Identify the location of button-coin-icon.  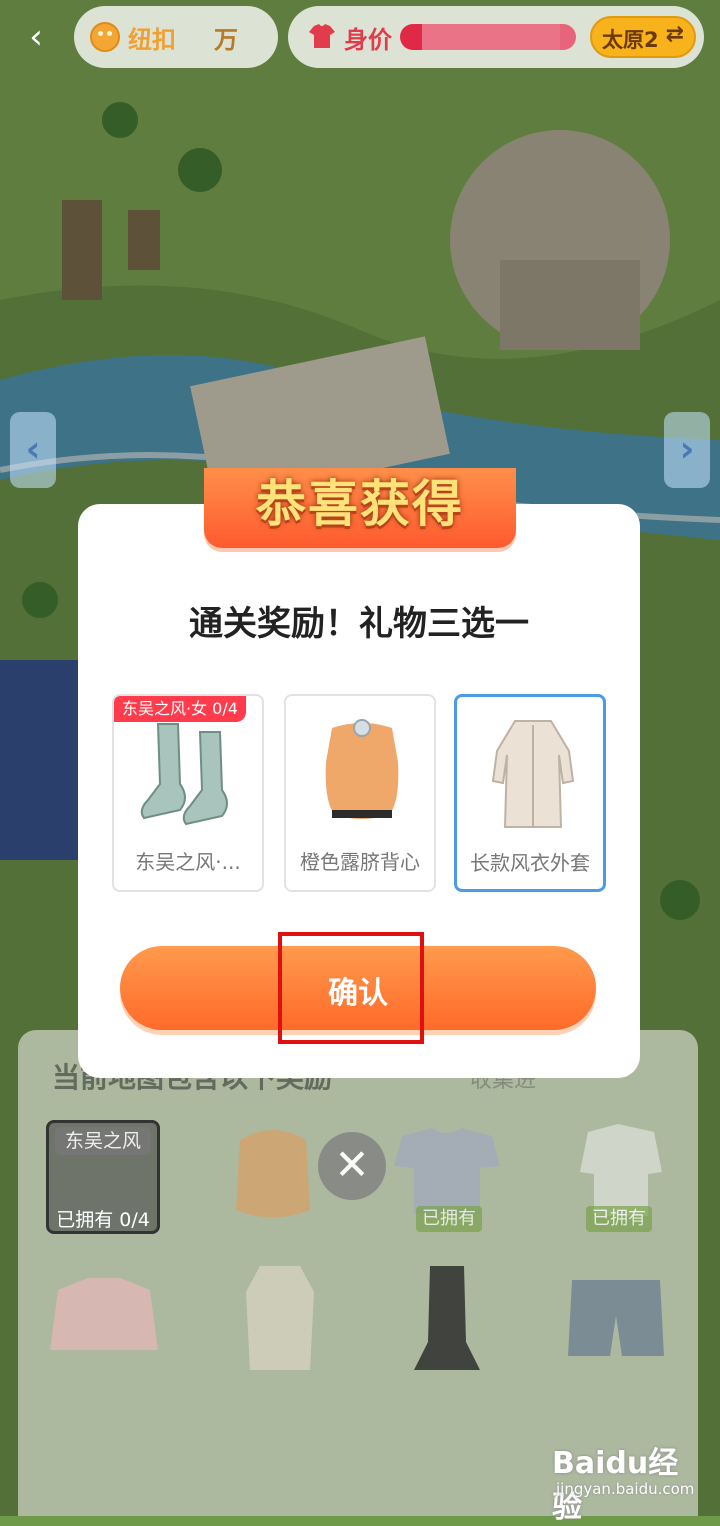
(105, 37).